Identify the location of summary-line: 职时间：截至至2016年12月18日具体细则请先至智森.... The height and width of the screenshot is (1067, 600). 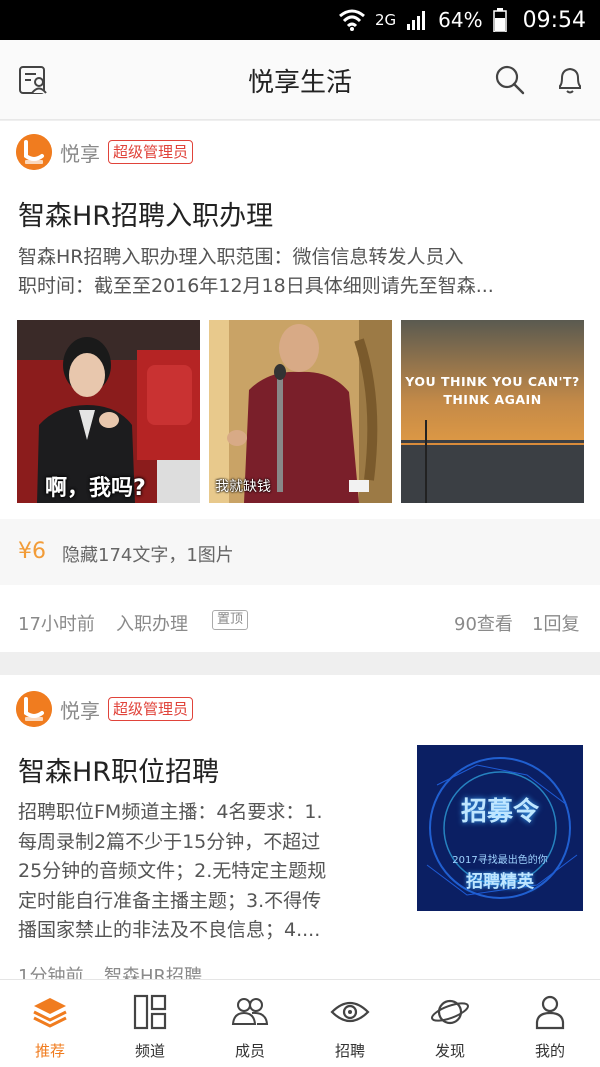
(256, 286).